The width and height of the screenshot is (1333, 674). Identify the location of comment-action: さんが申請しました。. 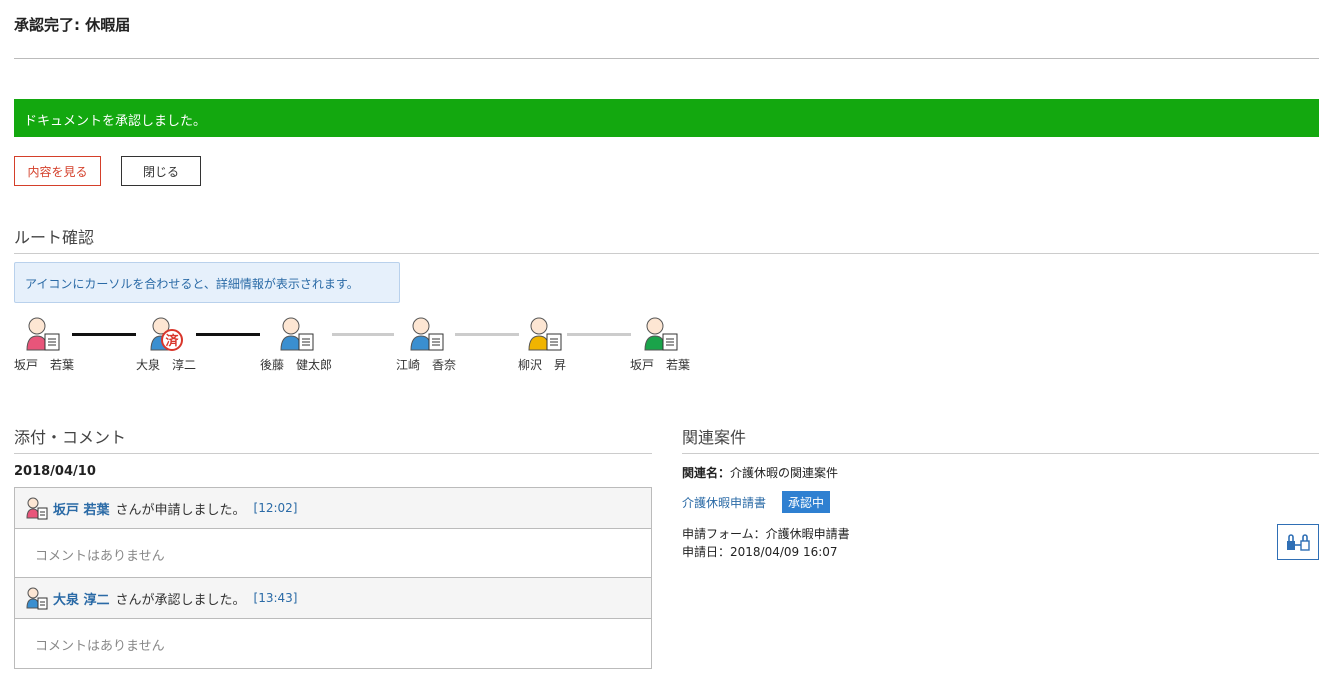
(180, 510).